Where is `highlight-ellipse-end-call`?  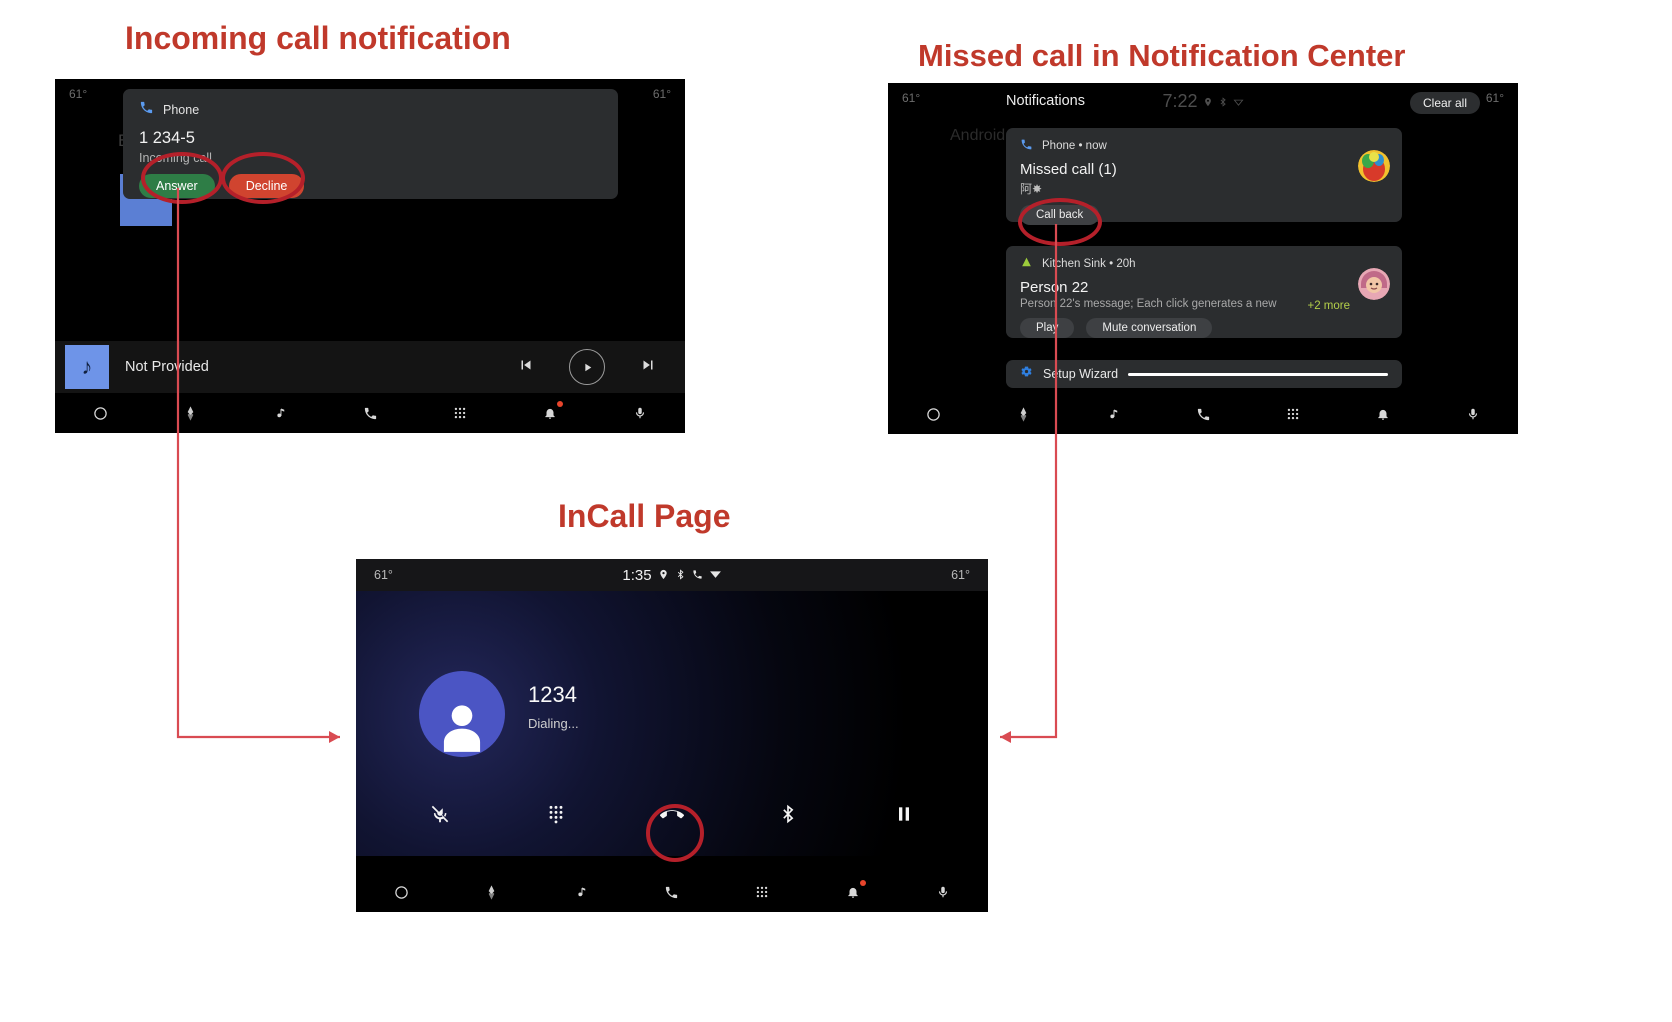 highlight-ellipse-end-call is located at coordinates (675, 833).